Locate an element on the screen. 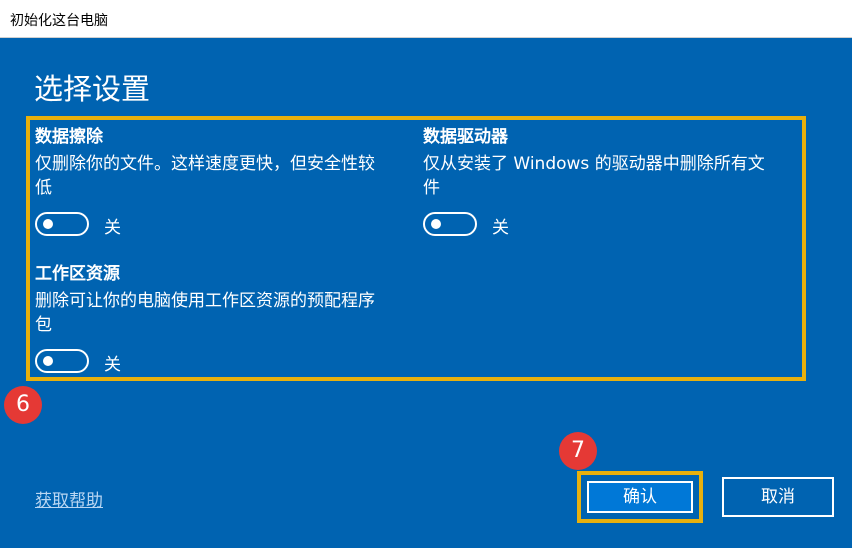  title-bar: 初始化这台电脑 is located at coordinates (426, 19).